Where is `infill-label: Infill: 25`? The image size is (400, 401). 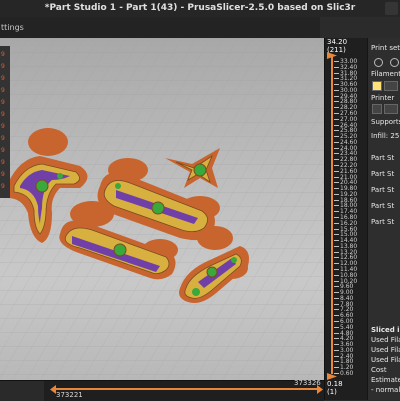 infill-label: Infill: 25 is located at coordinates (385, 136).